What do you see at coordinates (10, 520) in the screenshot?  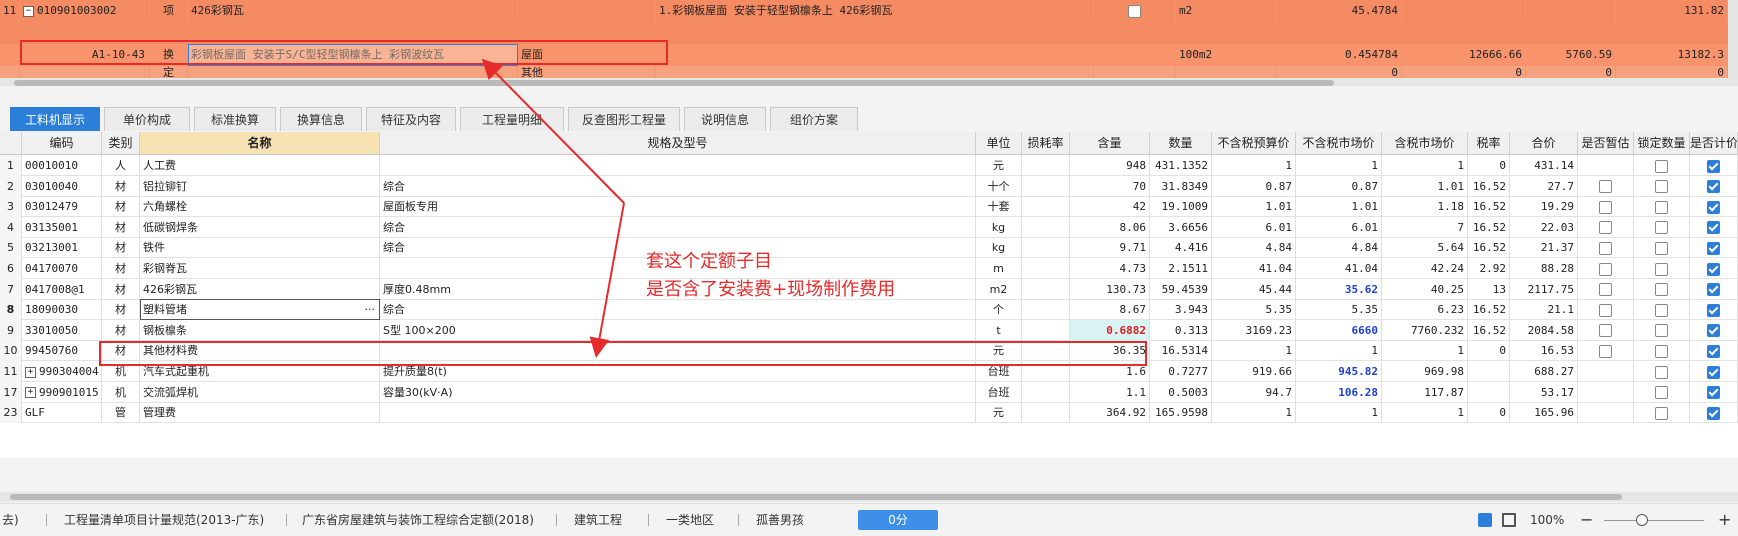 I see `status-item-0: 去)` at bounding box center [10, 520].